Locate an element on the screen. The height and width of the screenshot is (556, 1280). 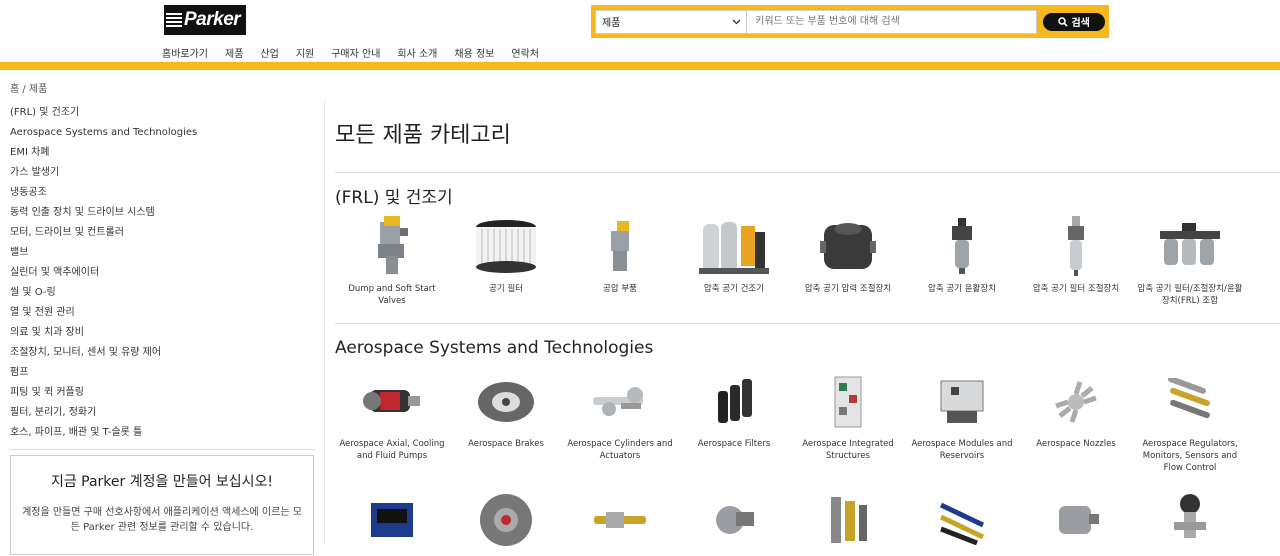
parker-logo: Parker is located at coordinates (205, 20).